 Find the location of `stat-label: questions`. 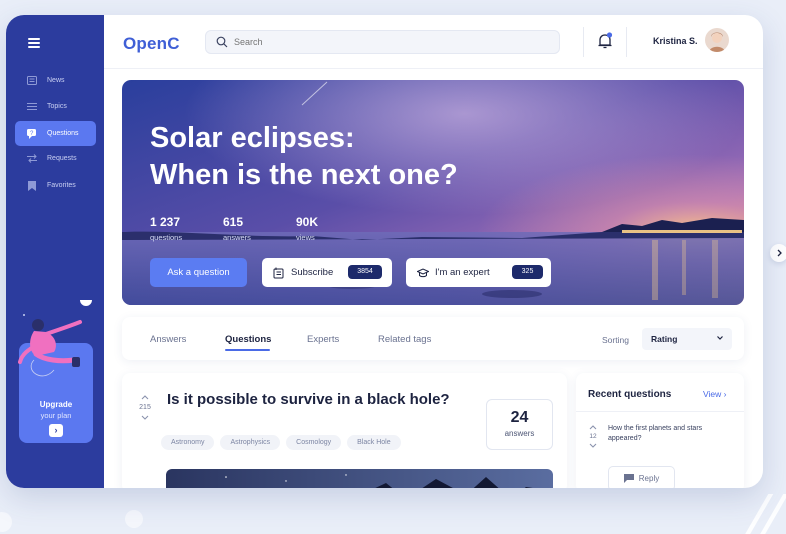

stat-label: questions is located at coordinates (166, 237).